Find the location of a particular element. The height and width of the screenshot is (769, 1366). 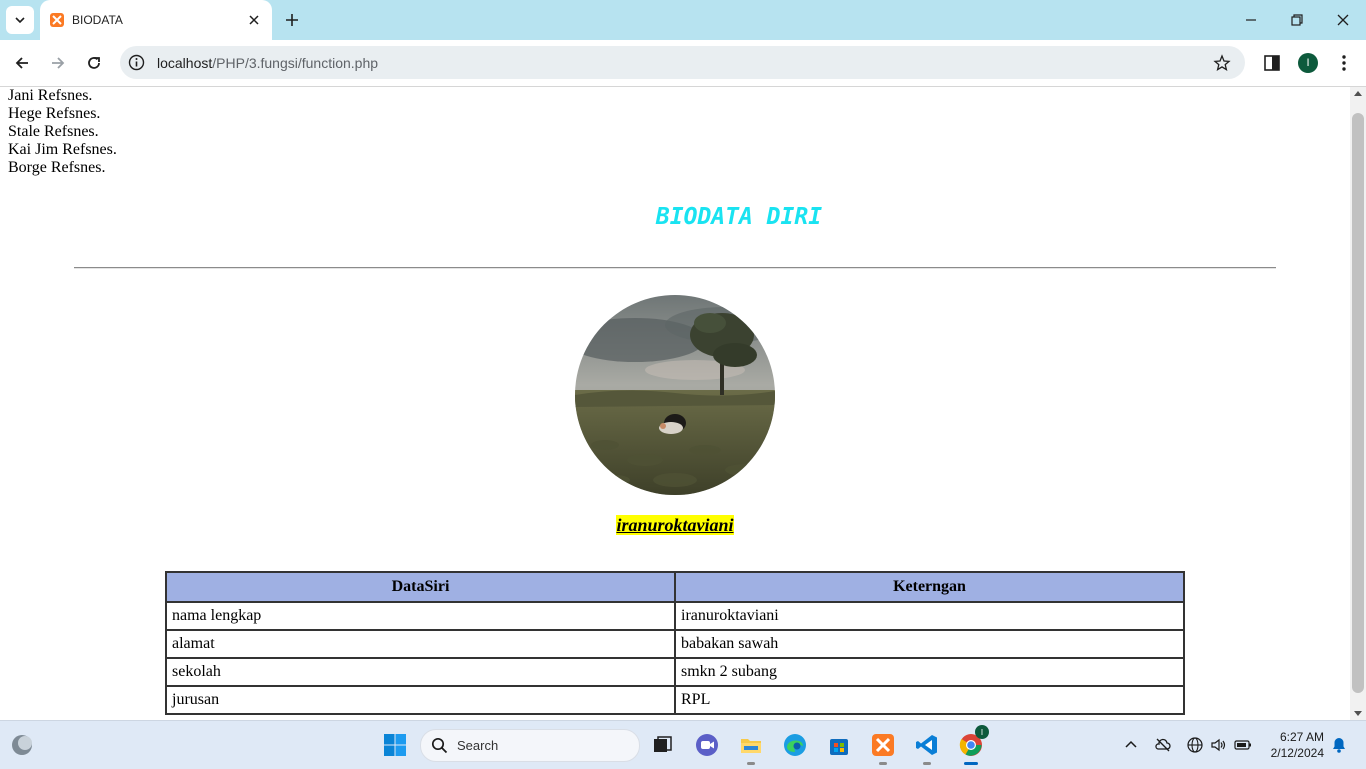

column-header: DataSiri is located at coordinates (420, 587).